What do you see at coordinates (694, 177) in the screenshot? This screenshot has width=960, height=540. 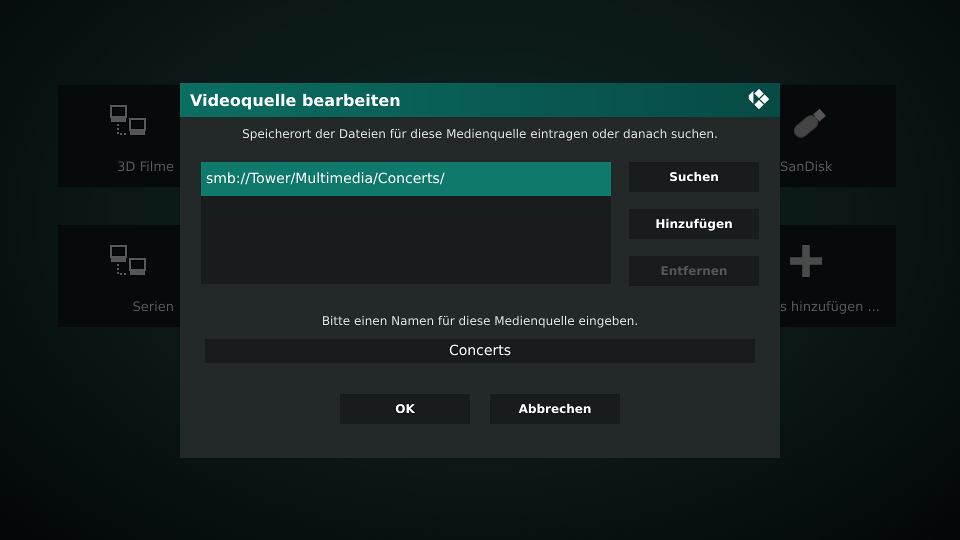 I see `dialog-button: Suchen` at bounding box center [694, 177].